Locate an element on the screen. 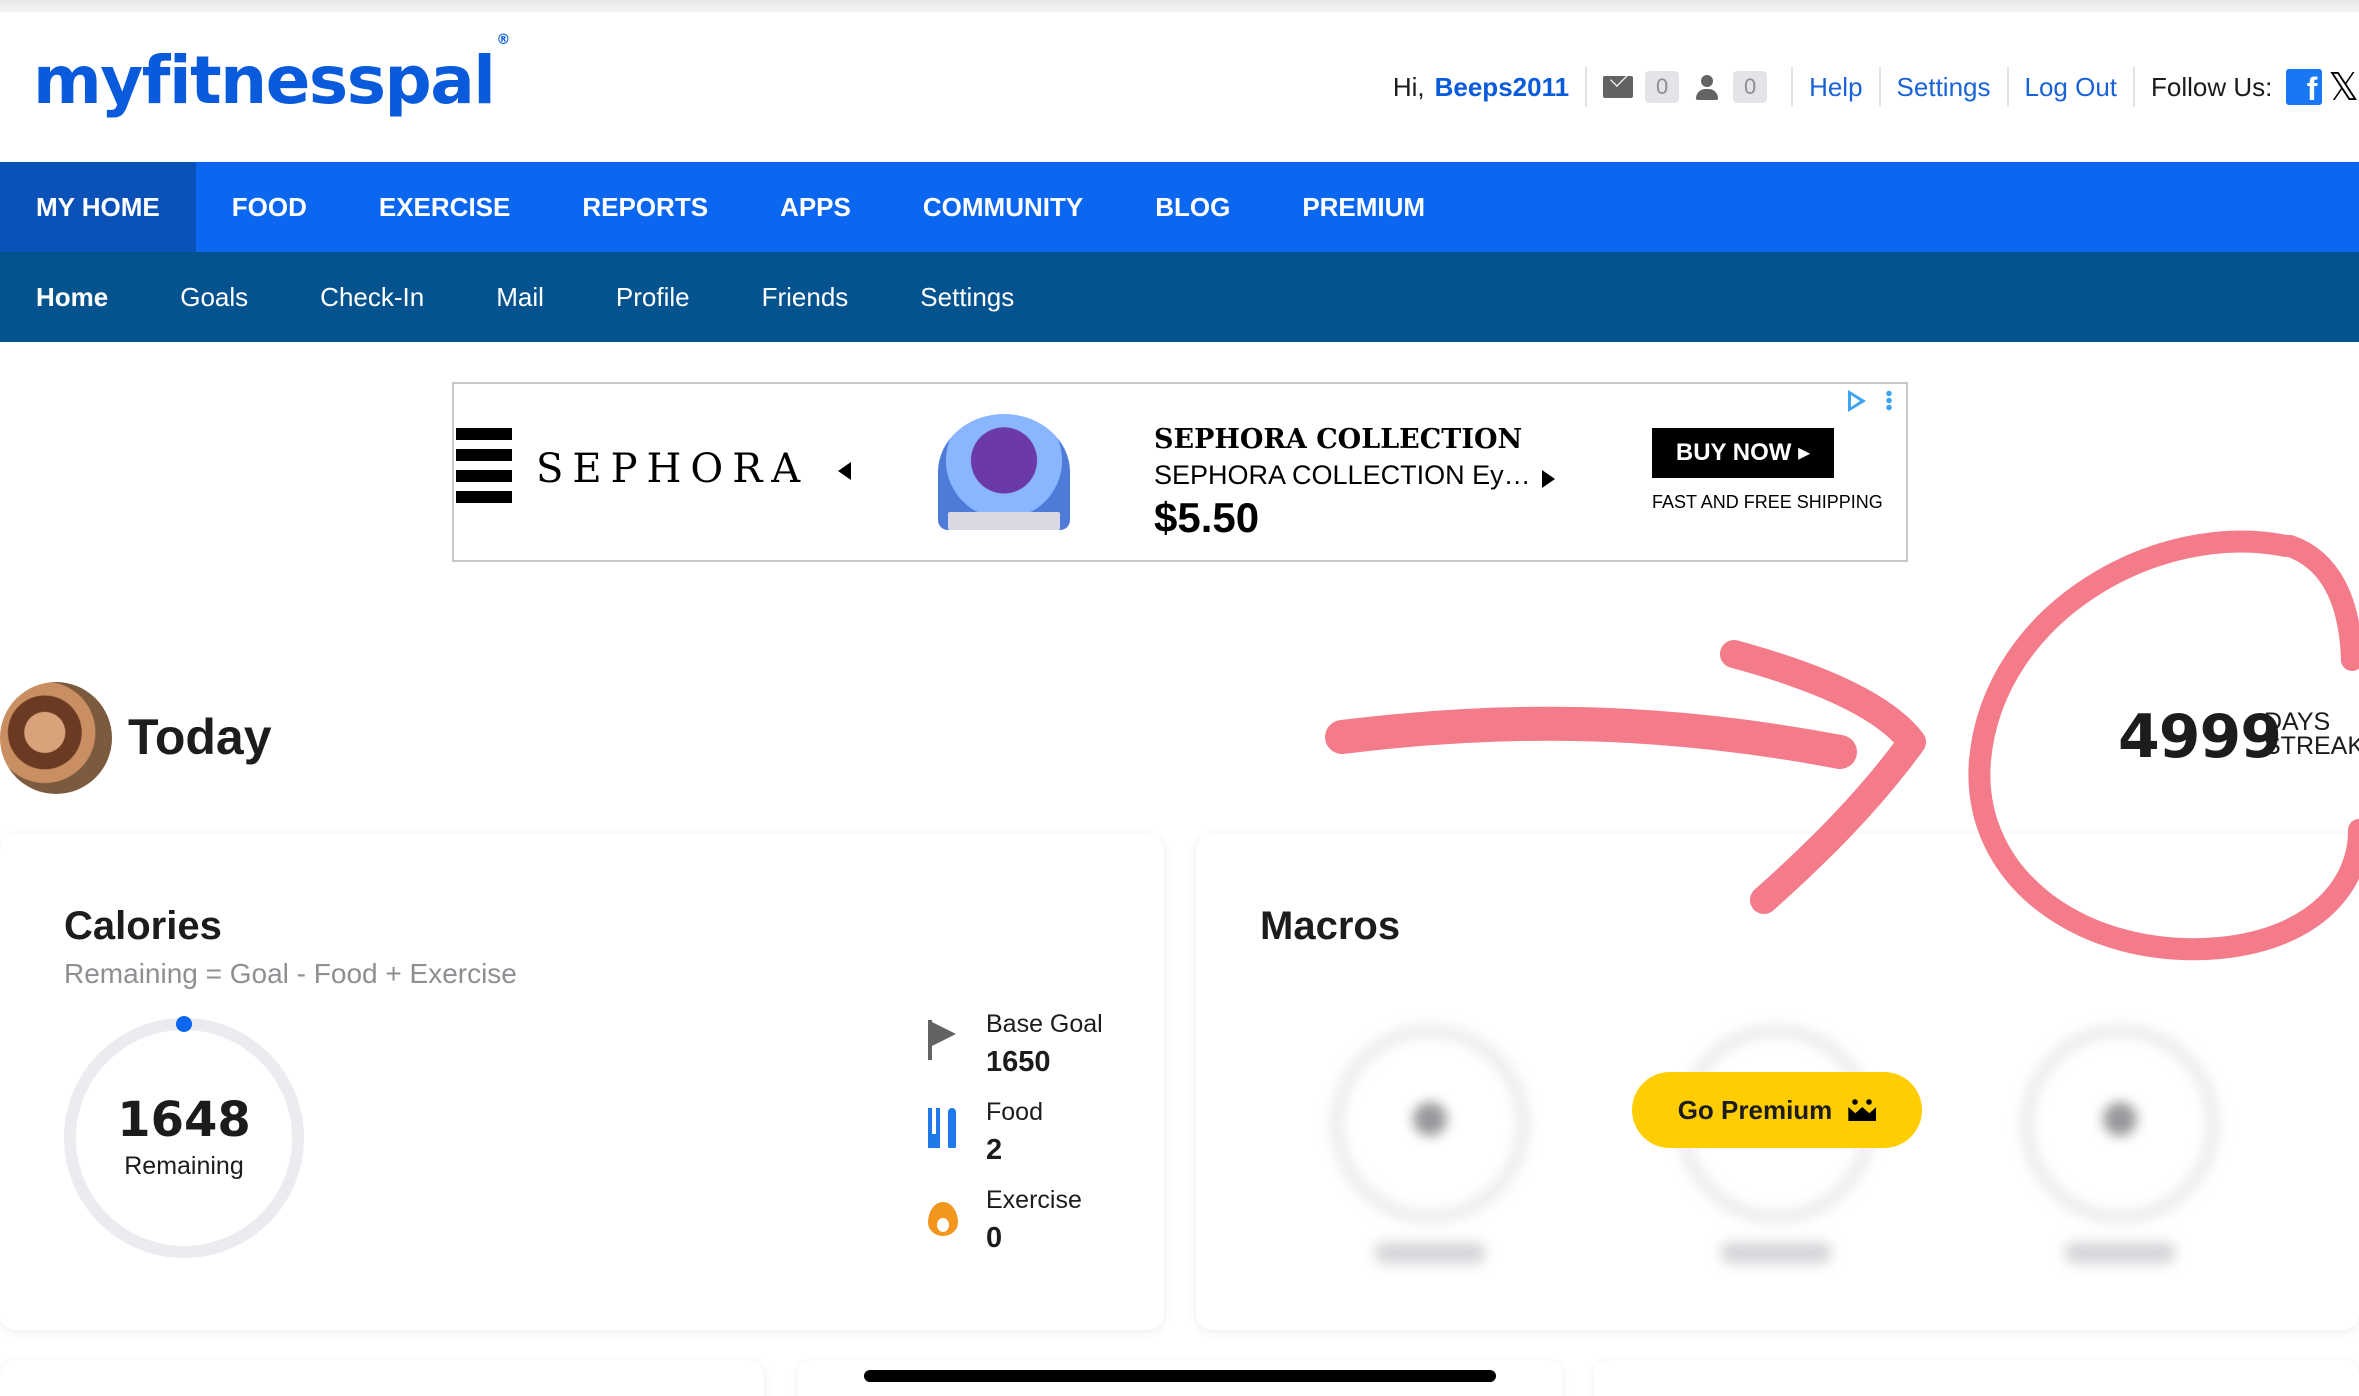  food-value: 2 is located at coordinates (994, 1150).